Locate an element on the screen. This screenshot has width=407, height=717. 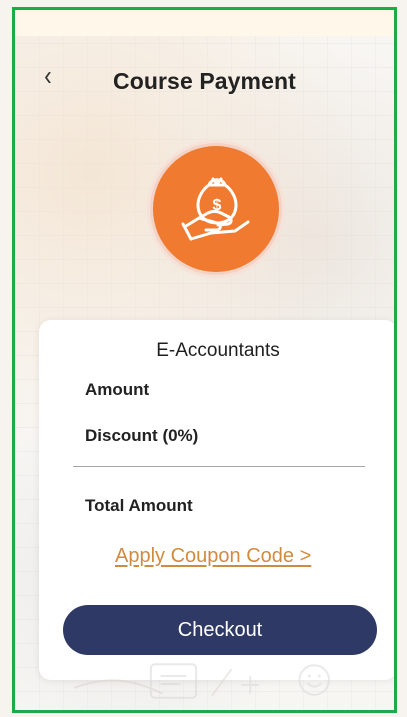
chevron-left-icon: ‹ is located at coordinates (48, 75).